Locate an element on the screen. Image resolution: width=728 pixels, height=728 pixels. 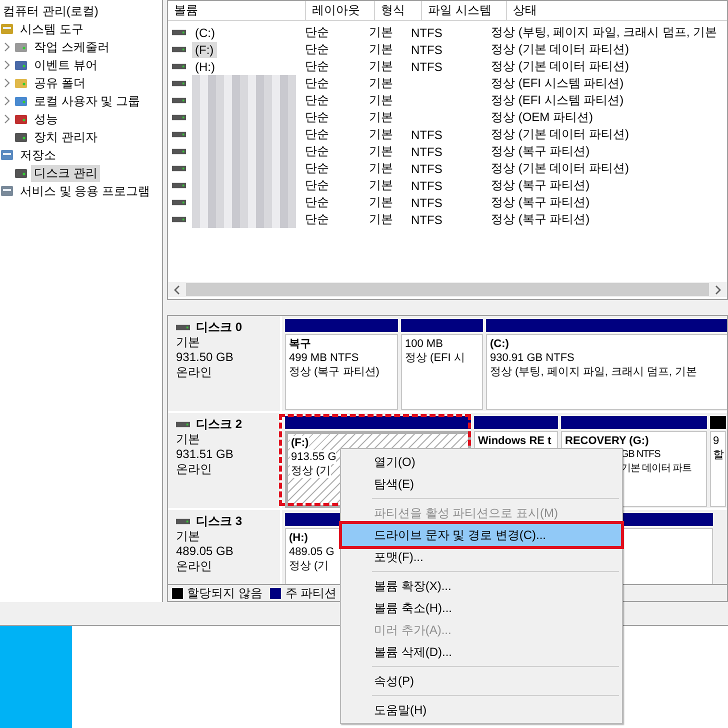
legend-label: 할당되지 않음 is located at coordinates (224, 593).